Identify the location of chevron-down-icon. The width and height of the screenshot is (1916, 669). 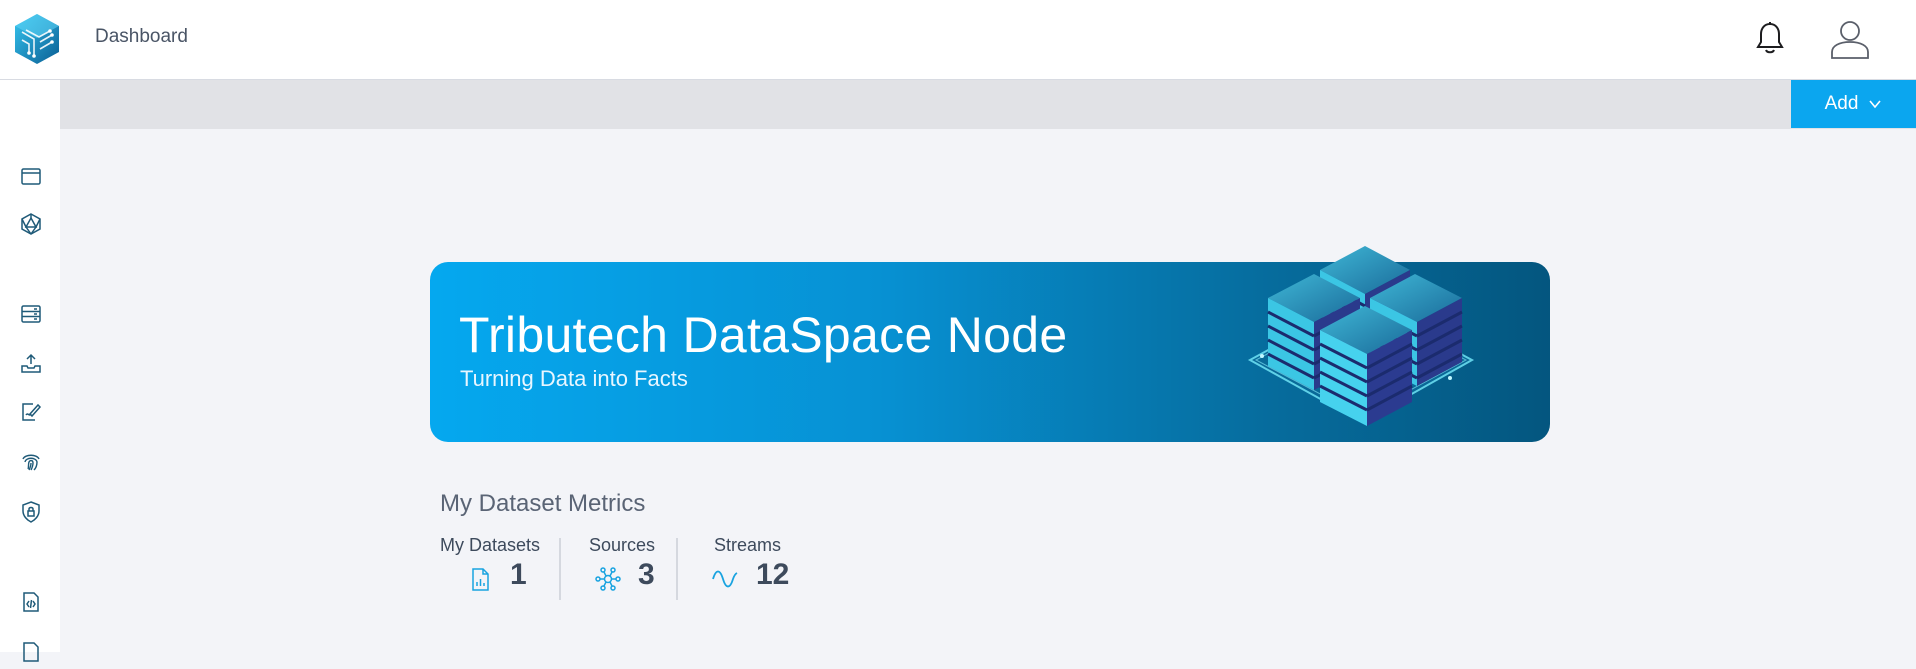
(1875, 104).